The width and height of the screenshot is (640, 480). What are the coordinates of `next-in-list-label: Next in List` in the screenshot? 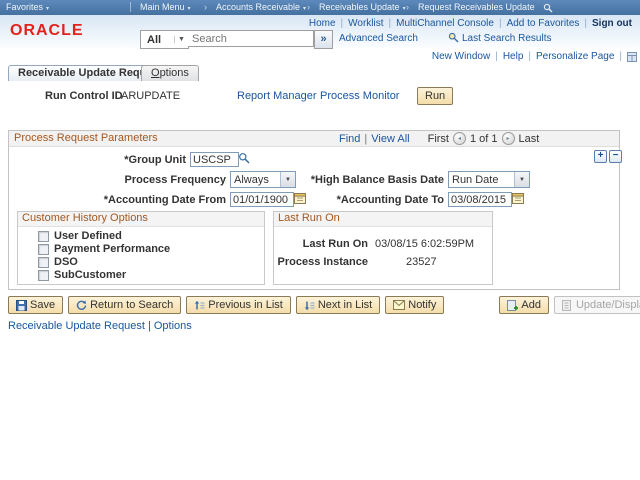 It's located at (345, 305).